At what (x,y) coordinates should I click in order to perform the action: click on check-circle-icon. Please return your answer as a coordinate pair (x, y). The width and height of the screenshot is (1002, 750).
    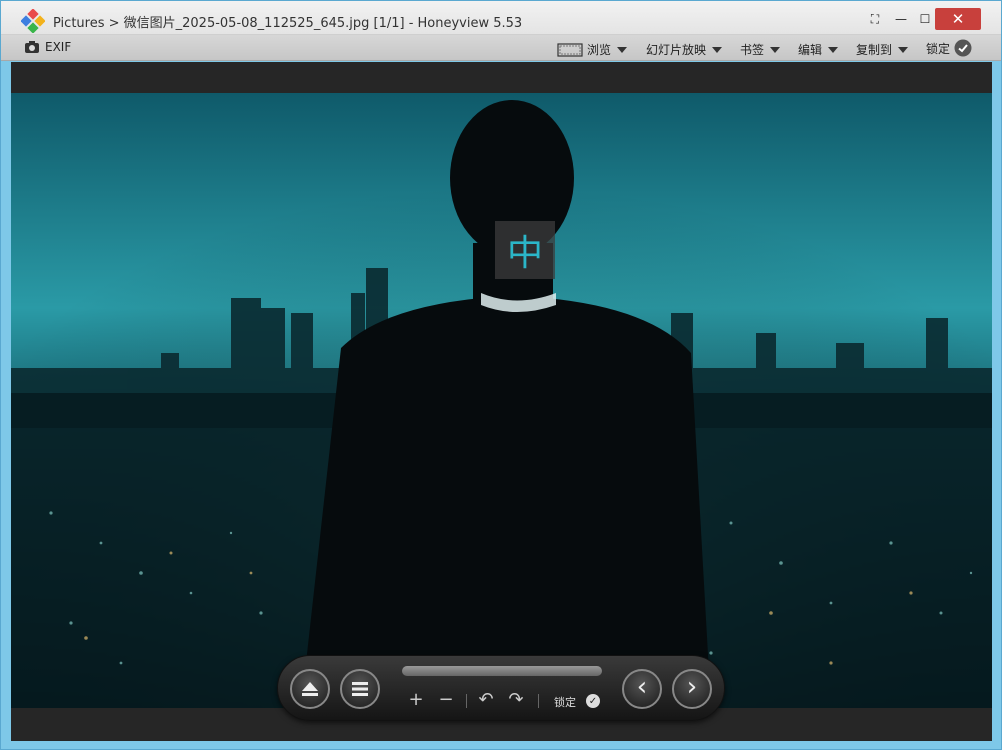
    Looking at the image, I should click on (963, 48).